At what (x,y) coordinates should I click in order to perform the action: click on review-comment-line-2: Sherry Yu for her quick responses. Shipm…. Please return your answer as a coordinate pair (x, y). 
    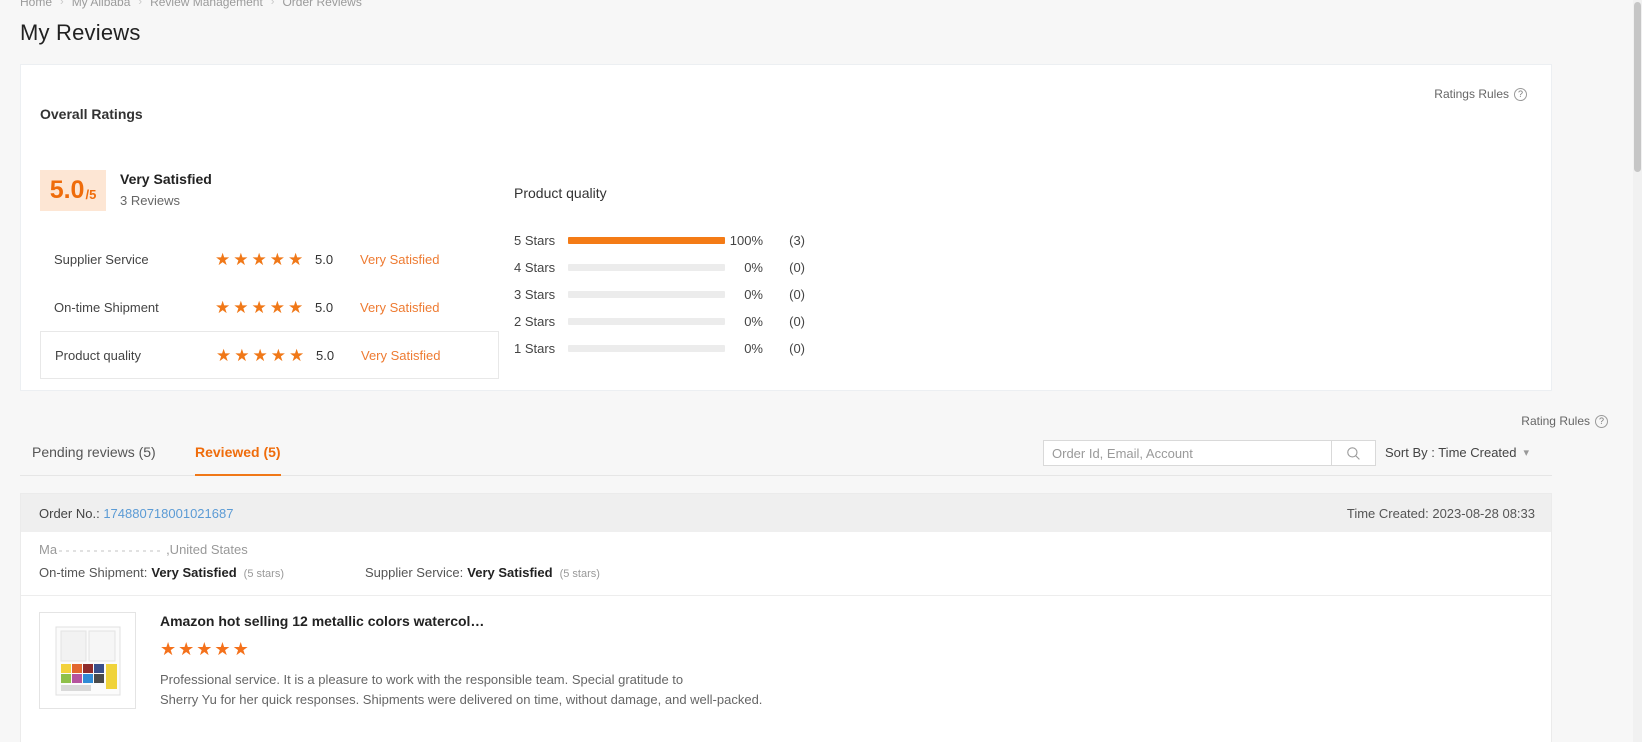
    Looking at the image, I should click on (461, 699).